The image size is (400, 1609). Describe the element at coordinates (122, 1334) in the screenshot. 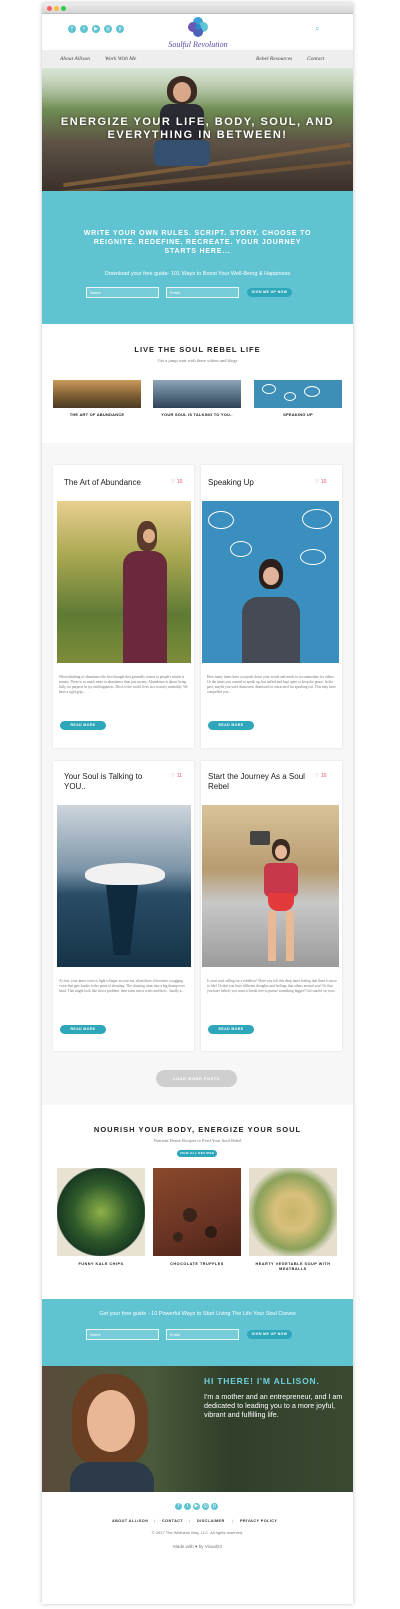

I see `name-field-2: Name` at that location.